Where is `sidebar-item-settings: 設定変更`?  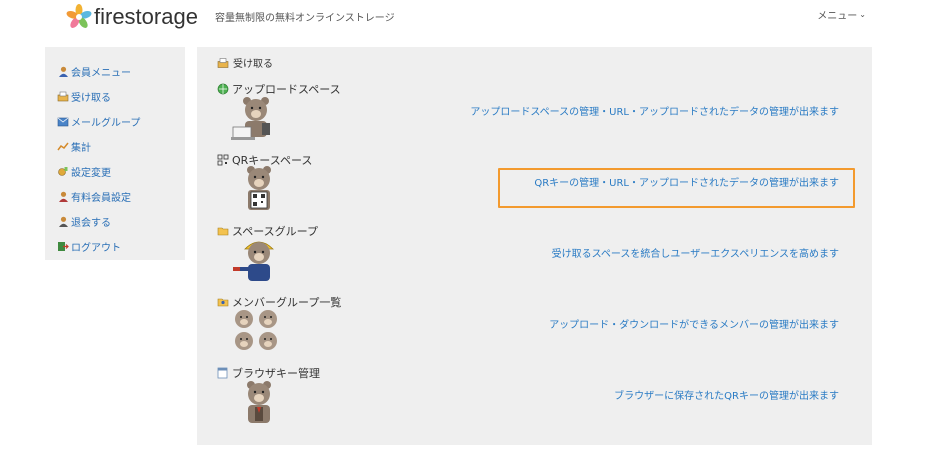 sidebar-item-settings: 設定変更 is located at coordinates (115, 171).